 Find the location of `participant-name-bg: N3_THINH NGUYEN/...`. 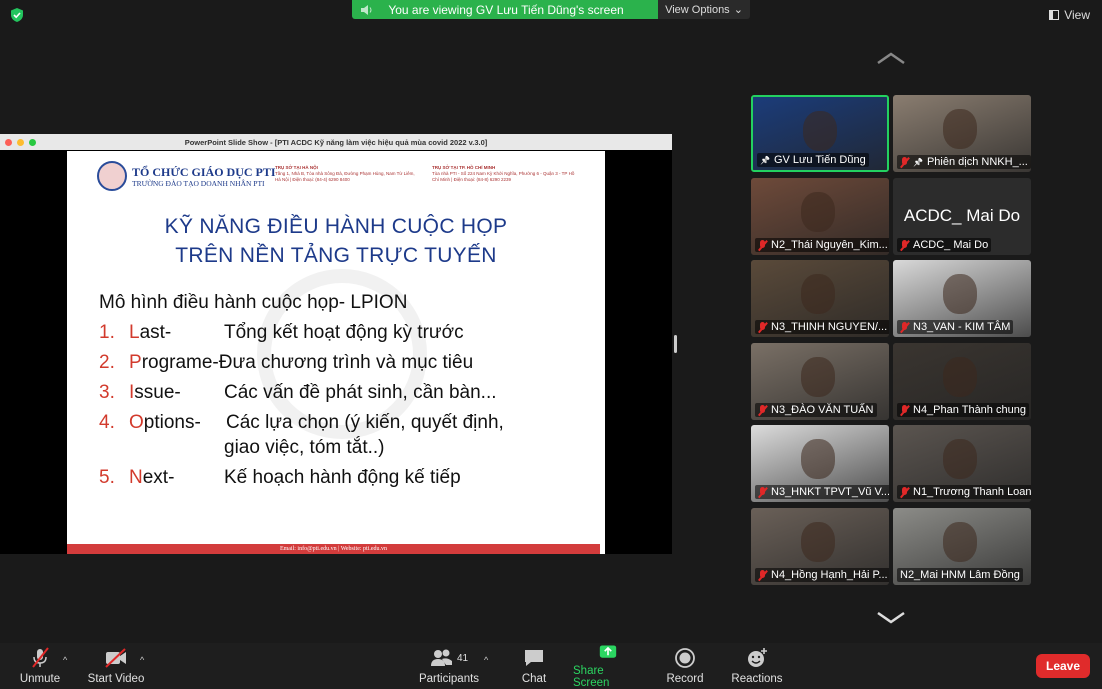

participant-name-bg: N3_THINH NGUYEN/... is located at coordinates (822, 327).